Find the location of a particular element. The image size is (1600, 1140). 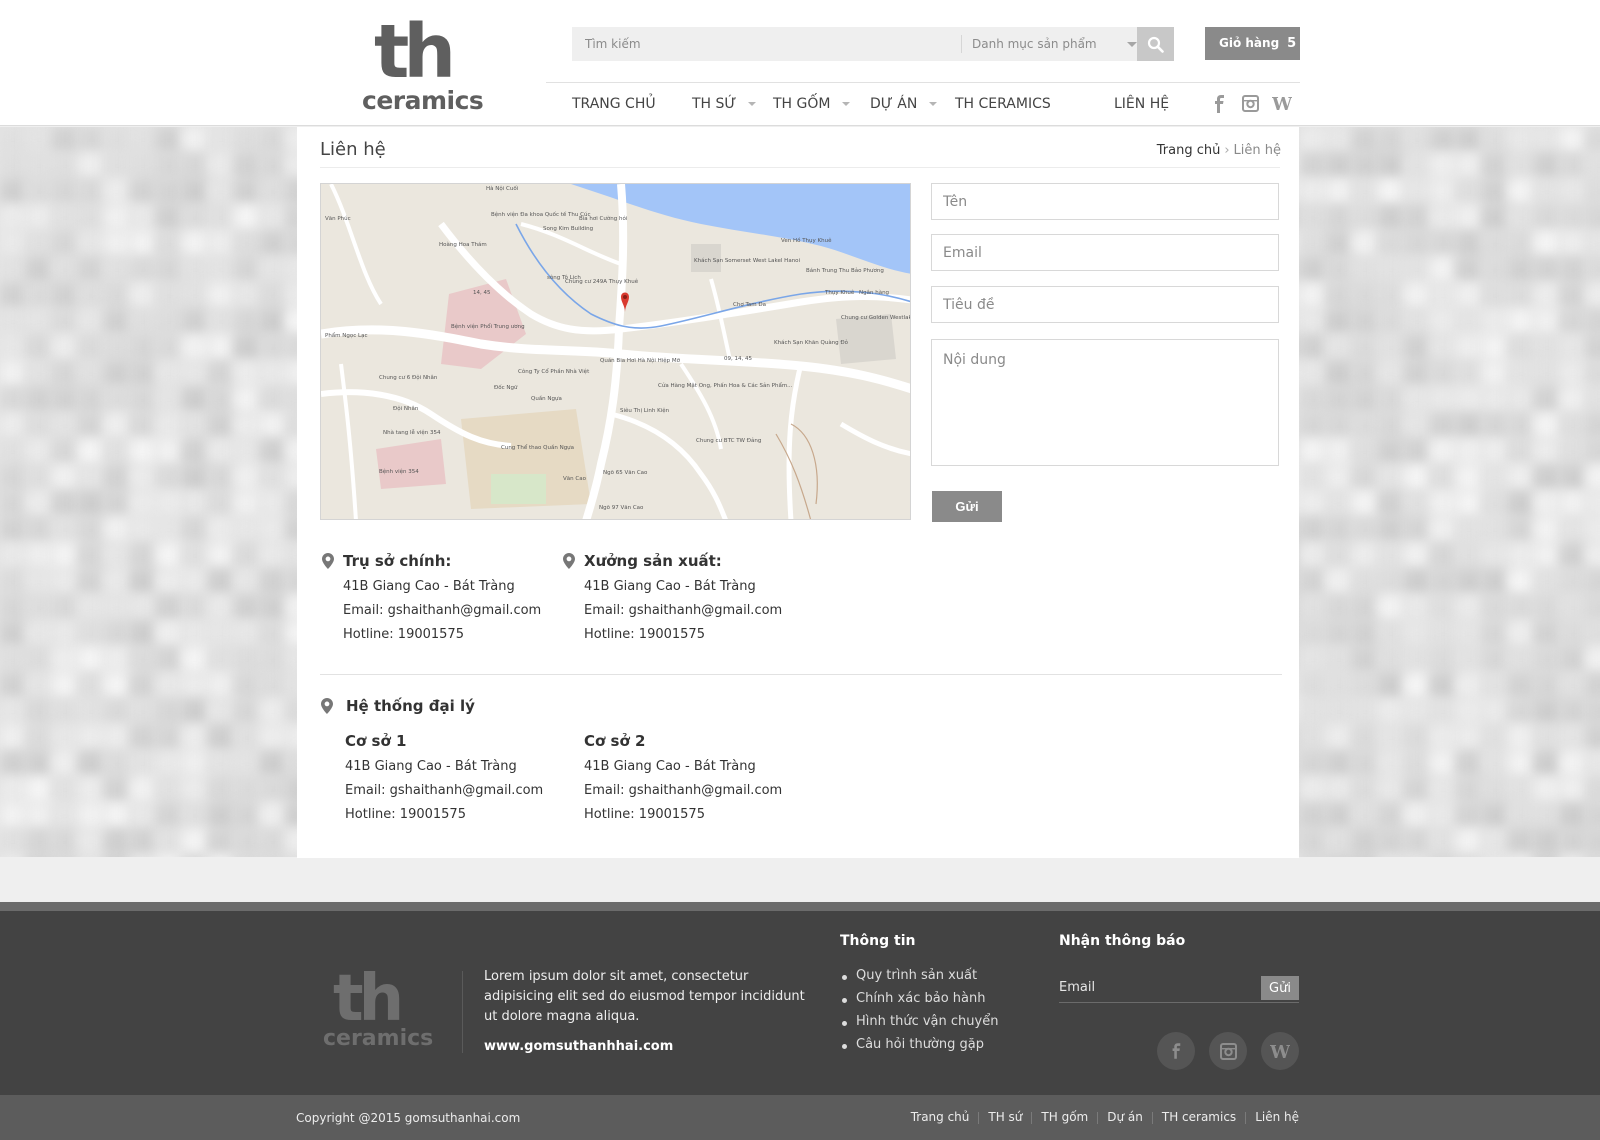

nav-item-lien-he: LIÊN HỆ is located at coordinates (1141, 104).